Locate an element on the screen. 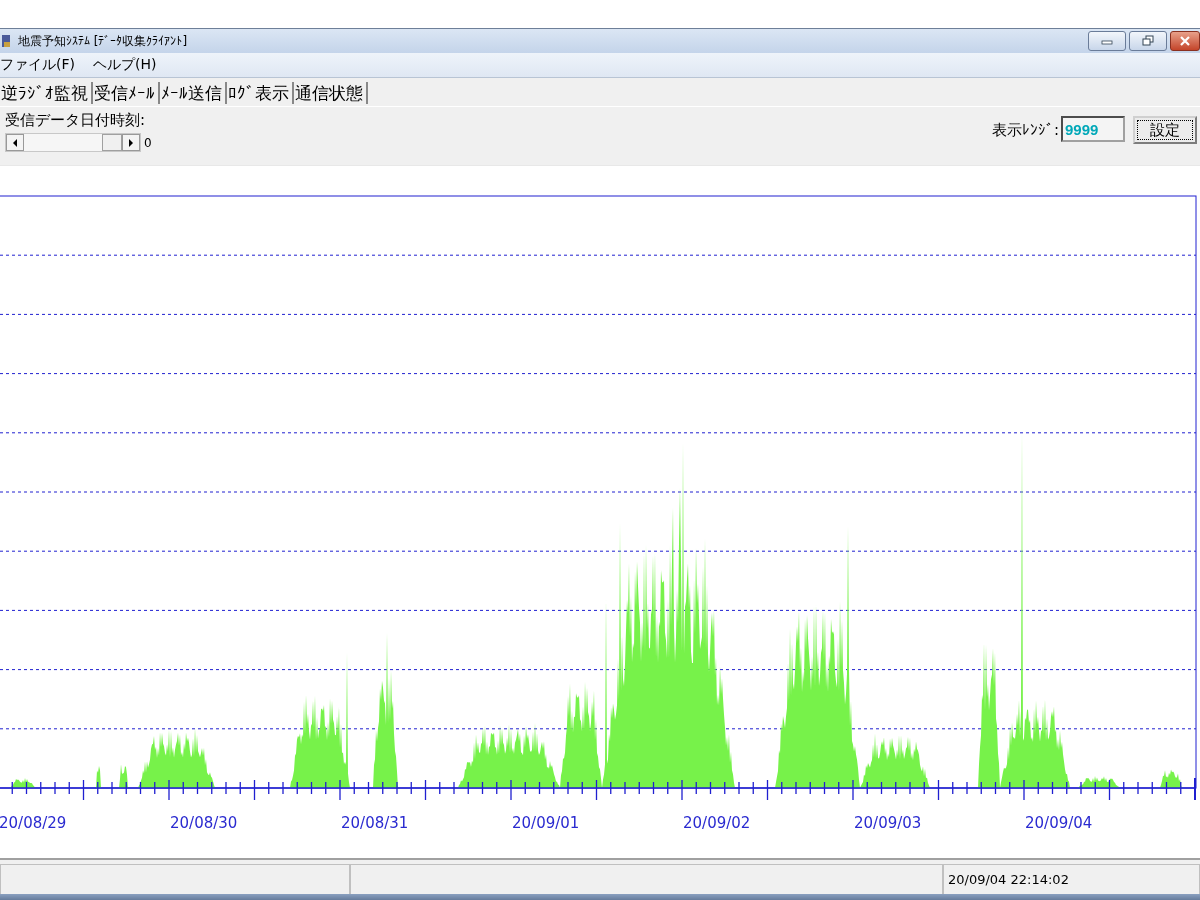 The image size is (1200, 900). x-axis-label: 20/09/03 is located at coordinates (888, 823).